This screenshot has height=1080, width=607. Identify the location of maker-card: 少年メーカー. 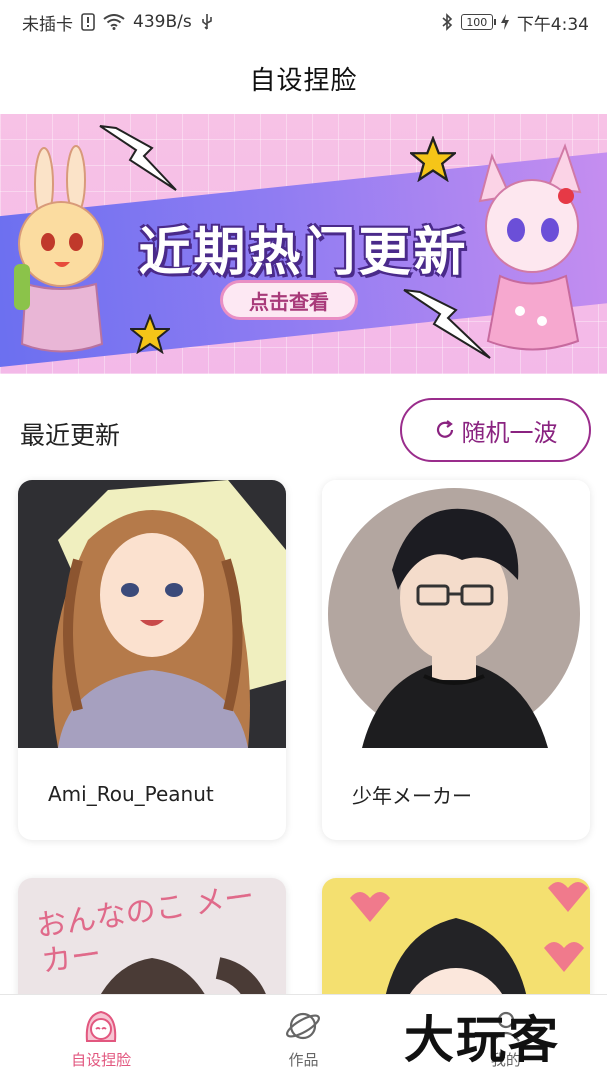
(456, 660).